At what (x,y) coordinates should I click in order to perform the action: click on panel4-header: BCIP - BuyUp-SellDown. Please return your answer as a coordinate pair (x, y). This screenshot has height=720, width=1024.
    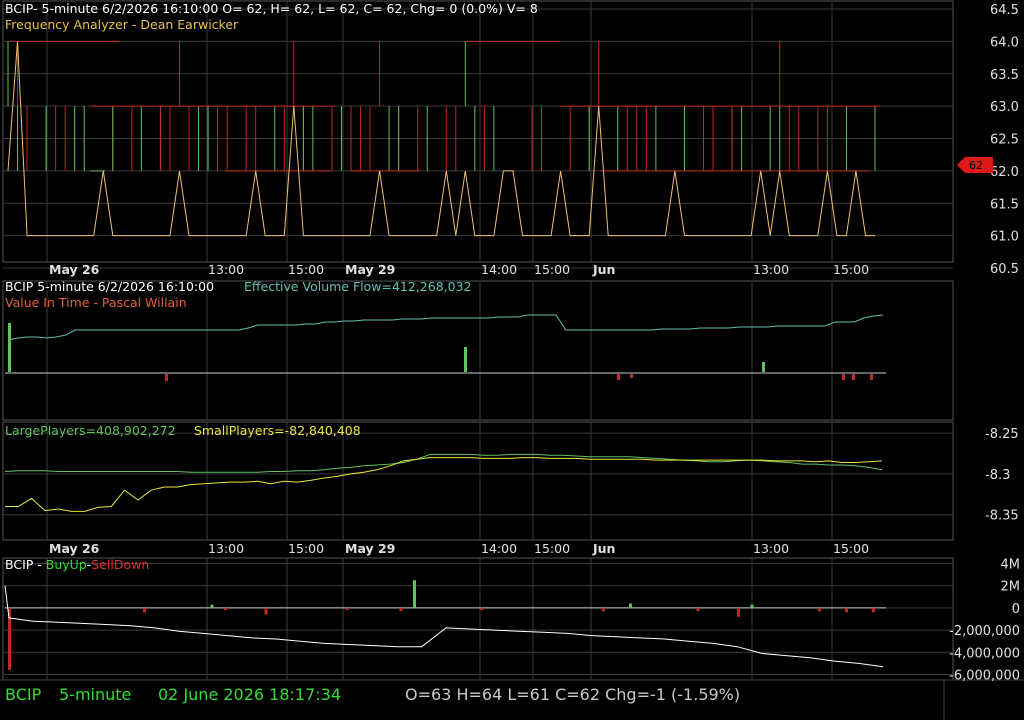
    Looking at the image, I should click on (77, 565).